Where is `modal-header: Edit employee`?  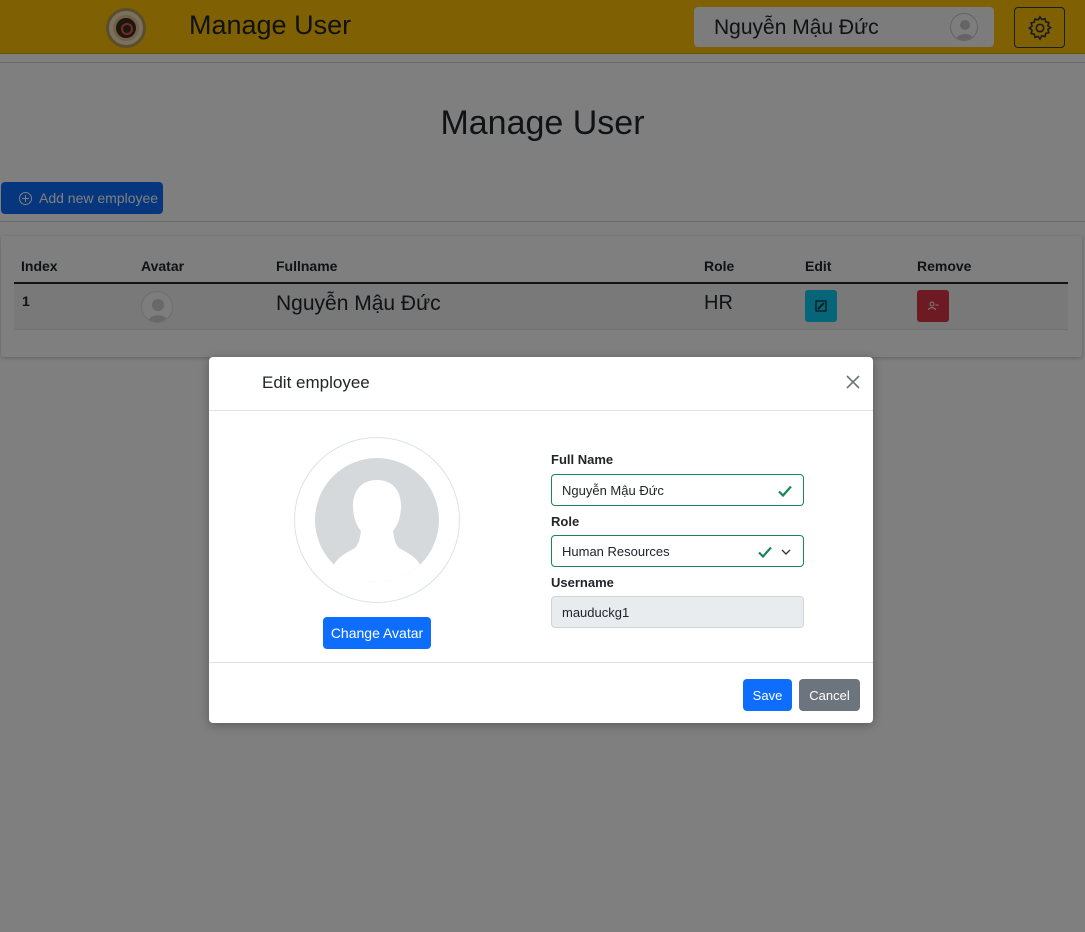 modal-header: Edit employee is located at coordinates (541, 384).